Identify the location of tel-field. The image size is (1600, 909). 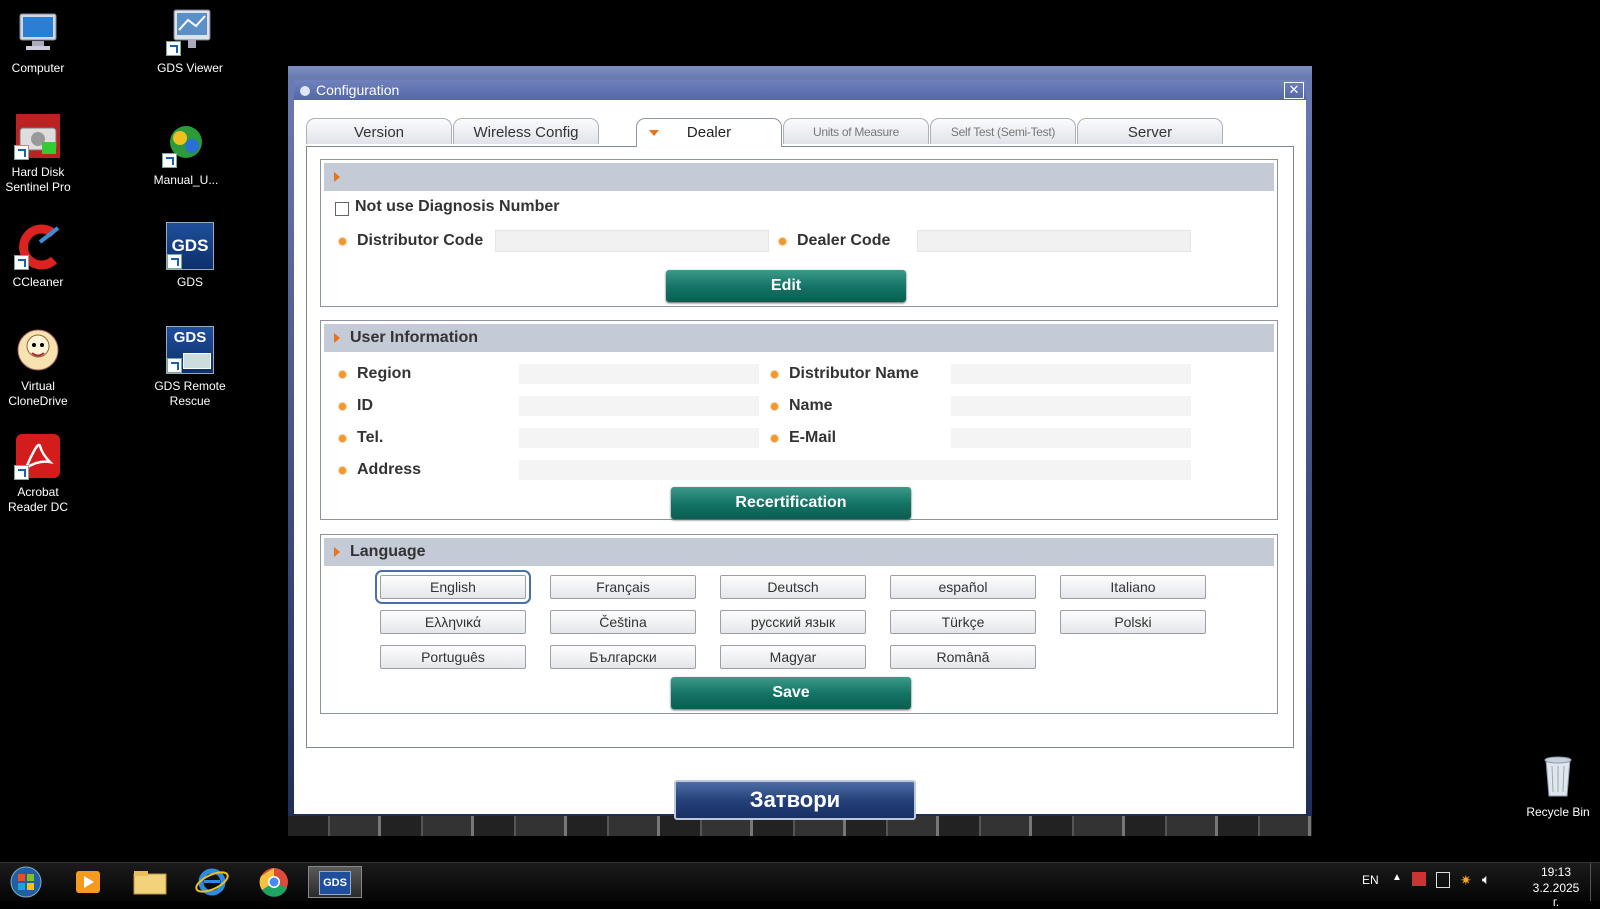
(639, 438).